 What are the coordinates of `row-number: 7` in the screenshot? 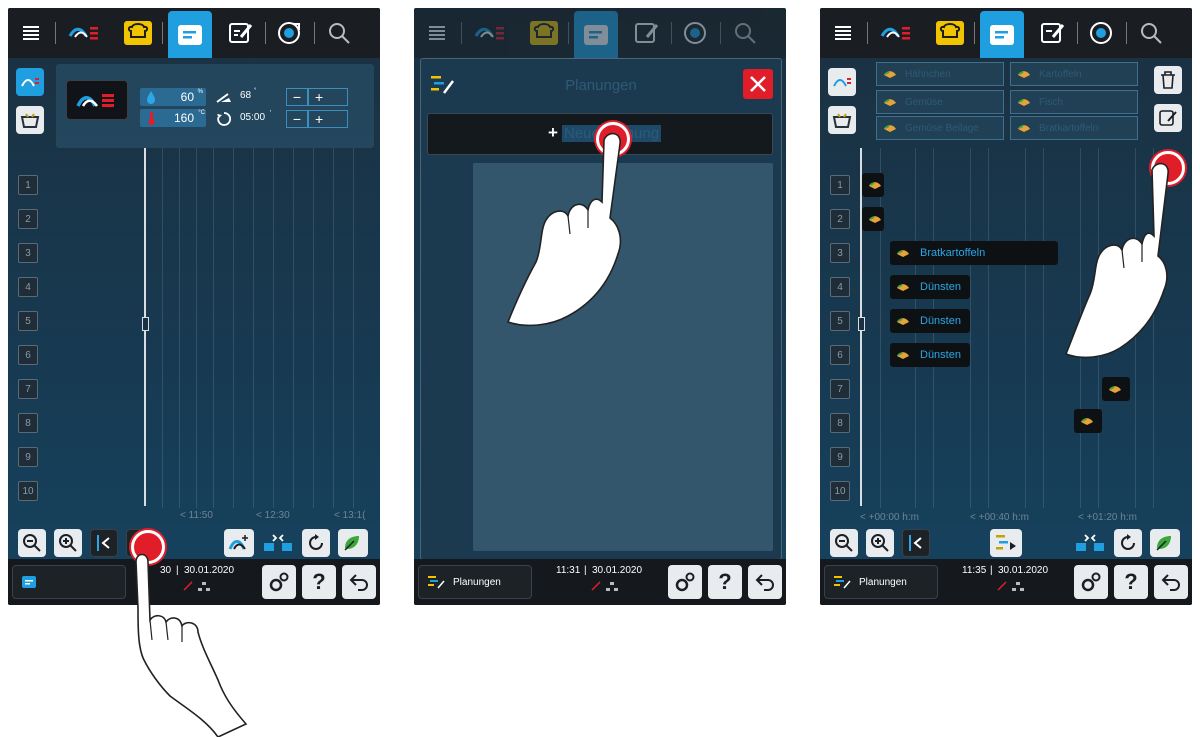 It's located at (840, 389).